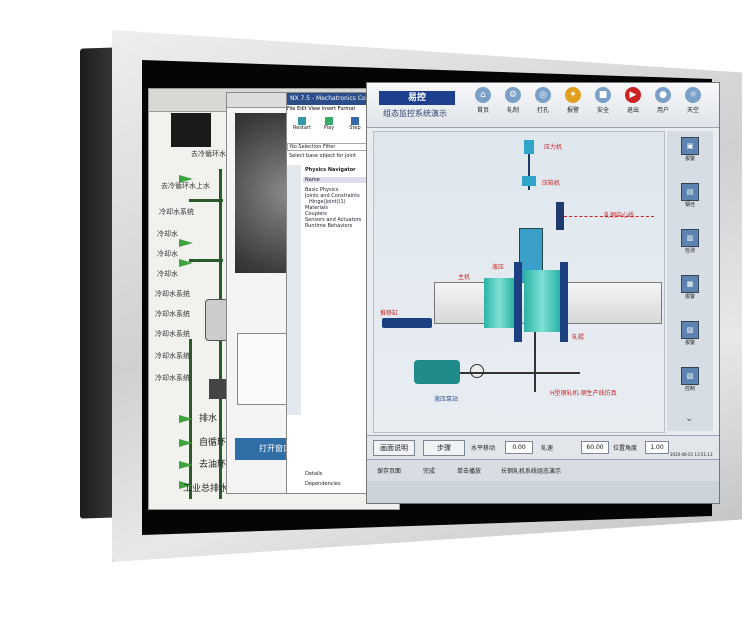 Image resolution: width=750 pixels, height=628 pixels. I want to click on rail-button: ▥ 检测, so click(690, 241).